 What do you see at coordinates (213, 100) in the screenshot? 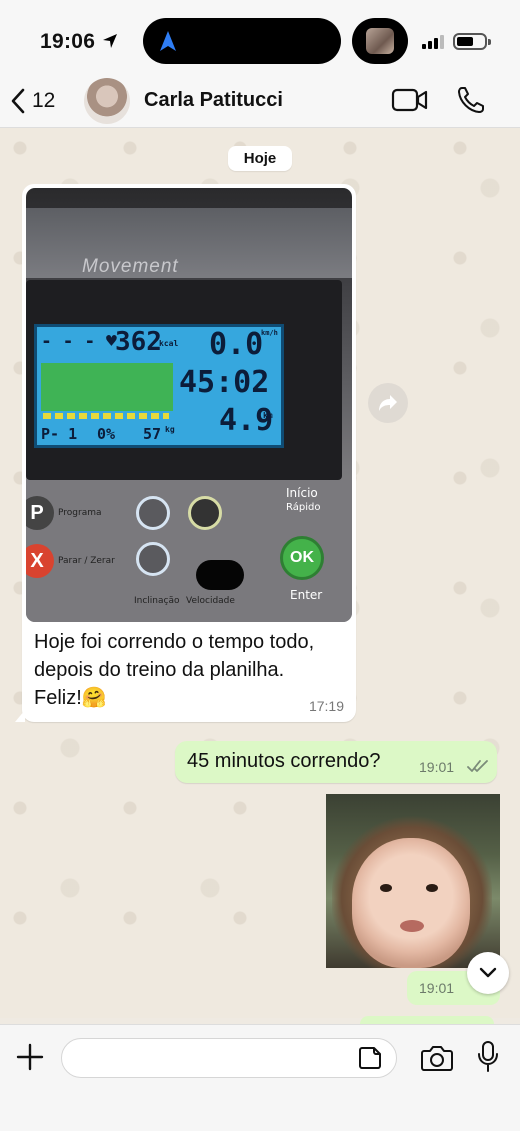
I see `contact-name: Carla Patitucci` at bounding box center [213, 100].